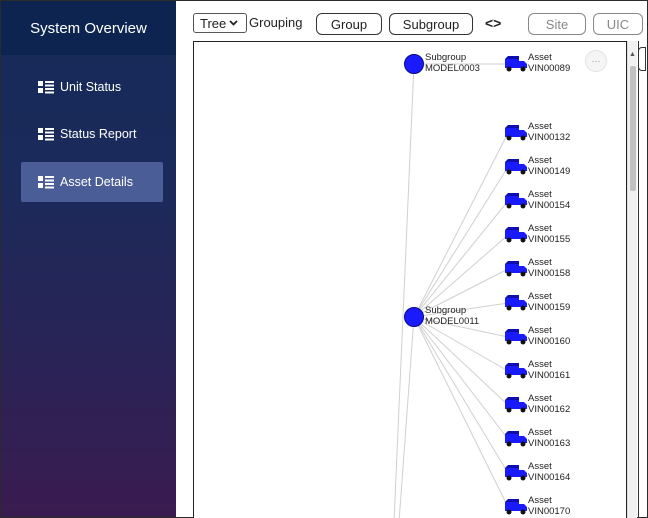 This screenshot has height=518, width=648. What do you see at coordinates (549, 171) in the screenshot?
I see `asset-vin: VIN00149` at bounding box center [549, 171].